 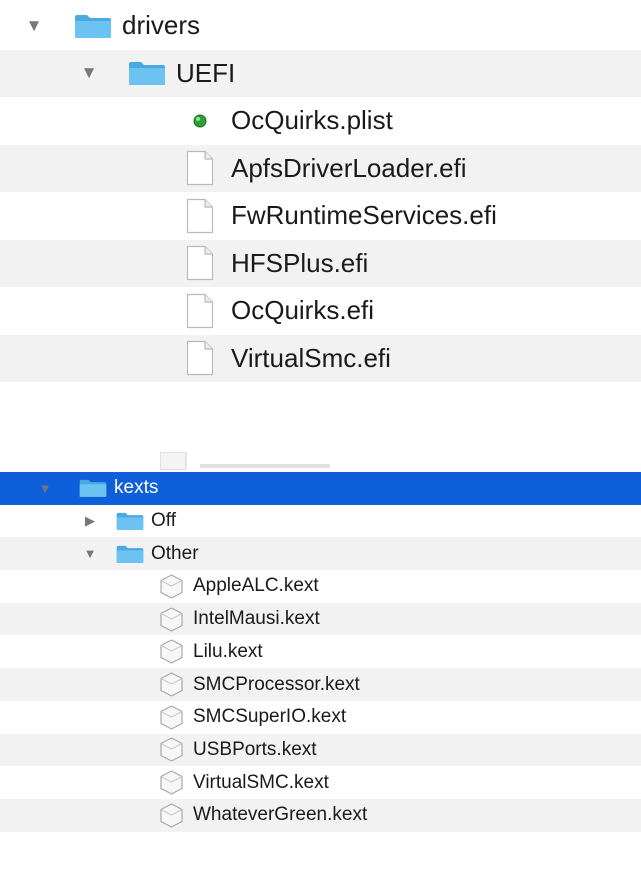 I want to click on kext-label: WhateverGreen.kext, so click(x=280, y=815).